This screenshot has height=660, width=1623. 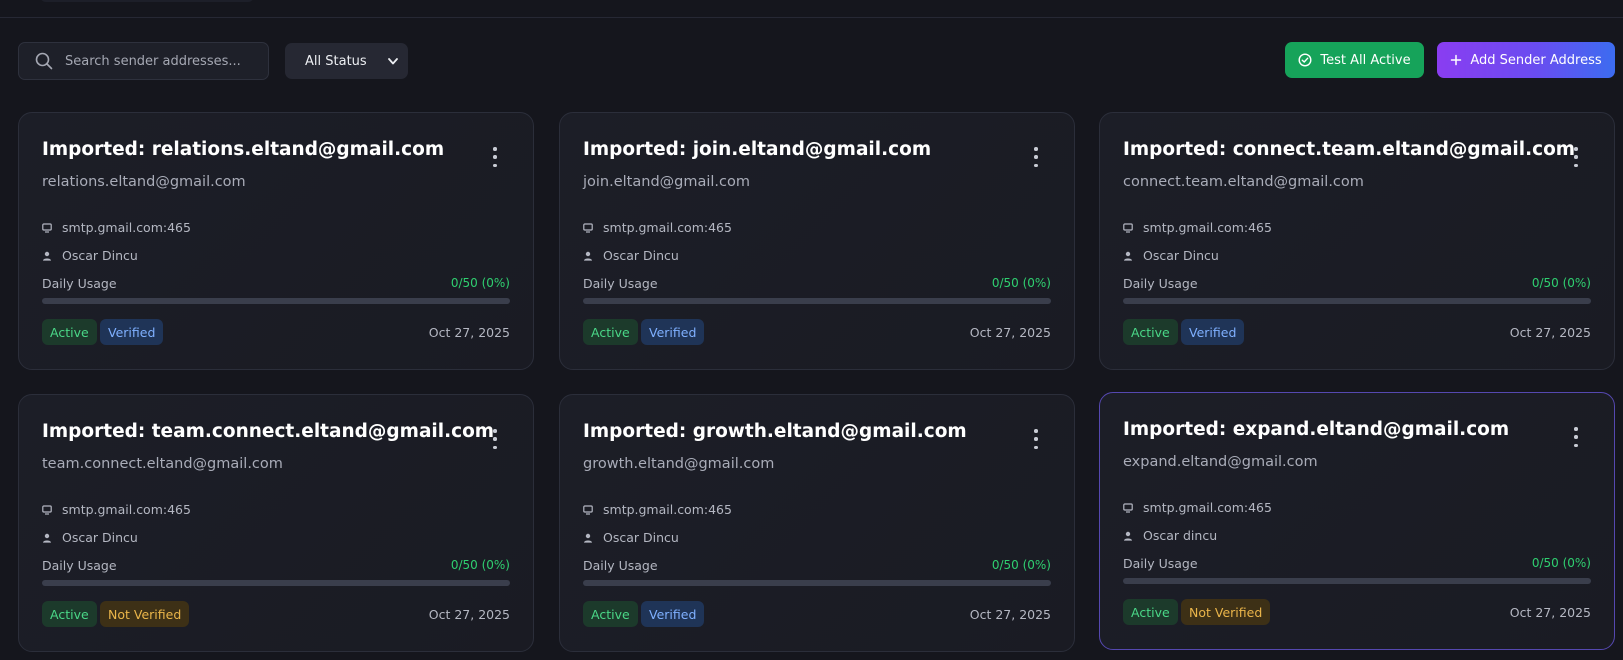 I want to click on status-filter-select: All Status, so click(x=346, y=61).